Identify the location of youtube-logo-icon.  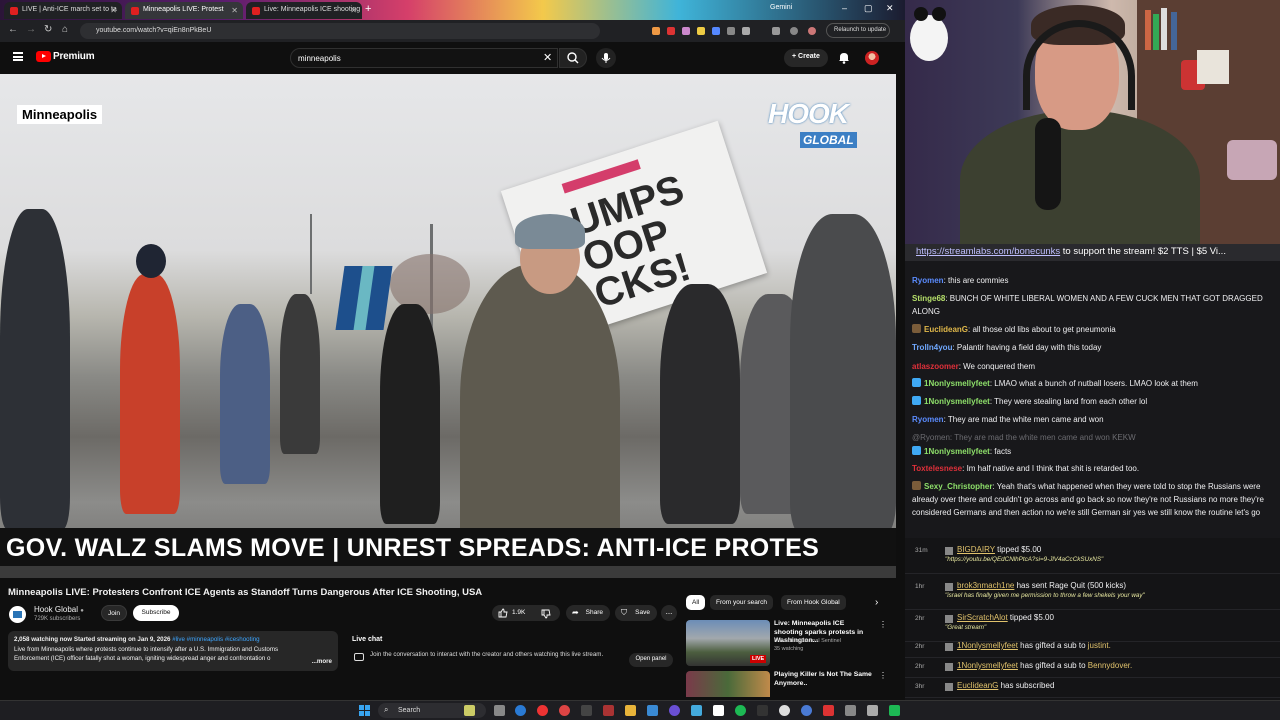
(43, 56).